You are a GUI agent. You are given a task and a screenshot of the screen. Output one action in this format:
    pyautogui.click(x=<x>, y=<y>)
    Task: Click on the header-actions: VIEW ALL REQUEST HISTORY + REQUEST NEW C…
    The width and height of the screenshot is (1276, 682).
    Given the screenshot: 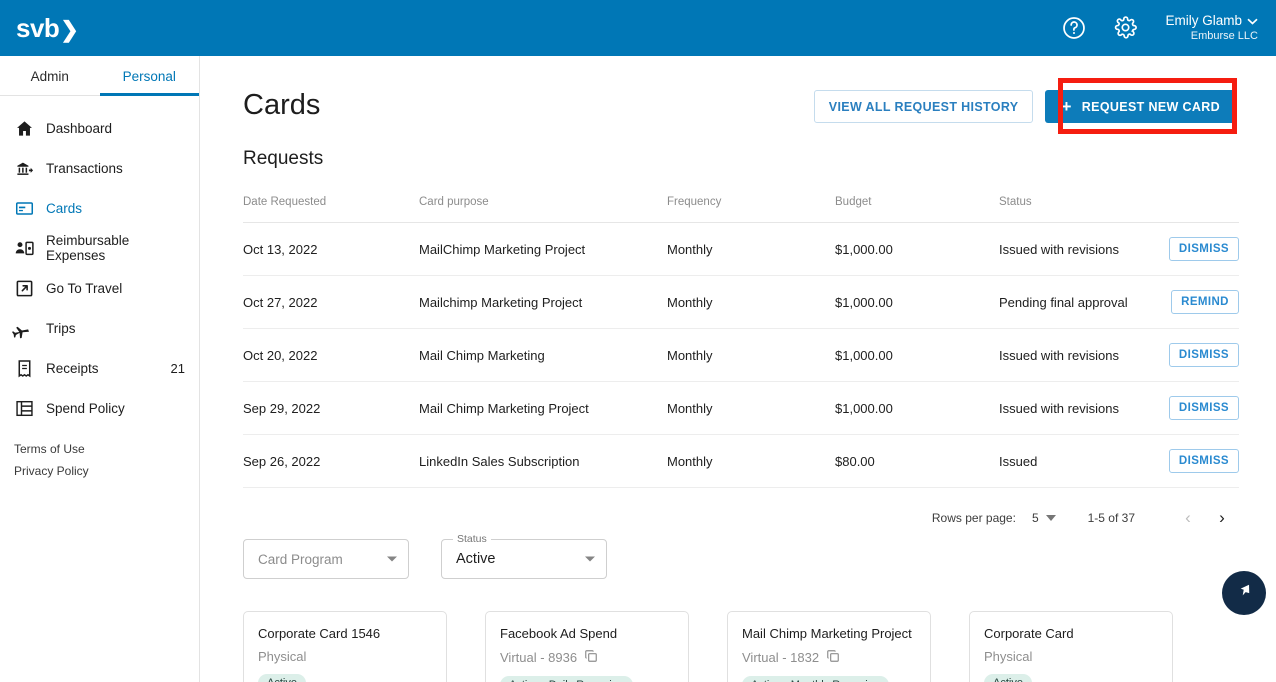 What is the action you would take?
    pyautogui.click(x=1024, y=106)
    